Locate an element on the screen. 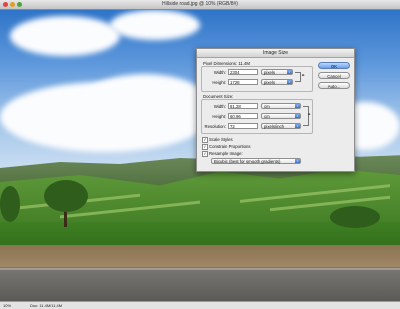  zoom-level: 10% is located at coordinates (7, 305).